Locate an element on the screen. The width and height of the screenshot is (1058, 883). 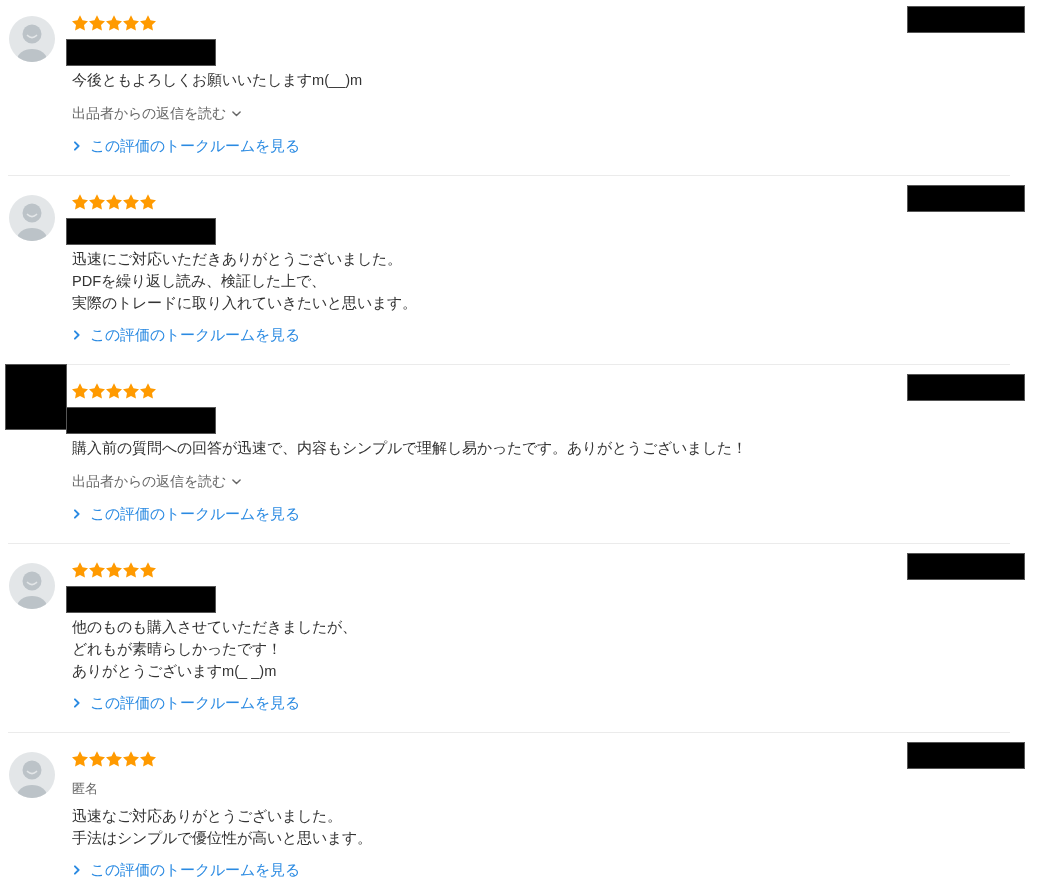
comment-line: どれもが素晴らしかったです！ is located at coordinates (177, 649).